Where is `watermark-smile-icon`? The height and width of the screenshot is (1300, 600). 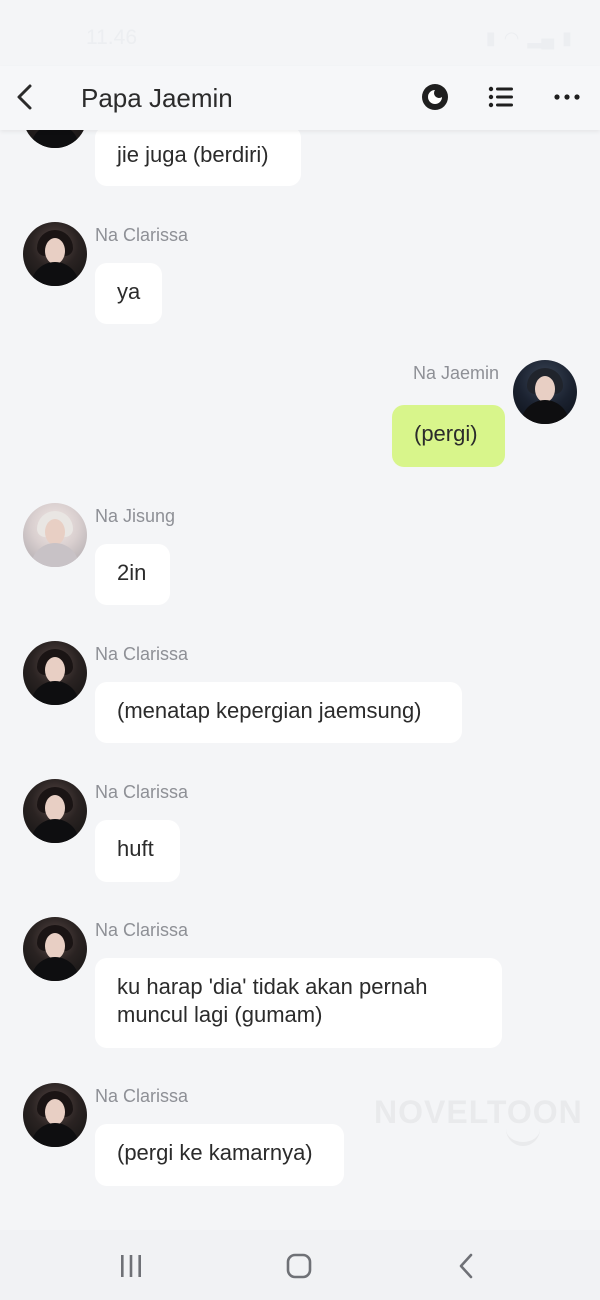
watermark-smile-icon is located at coordinates (523, 1137).